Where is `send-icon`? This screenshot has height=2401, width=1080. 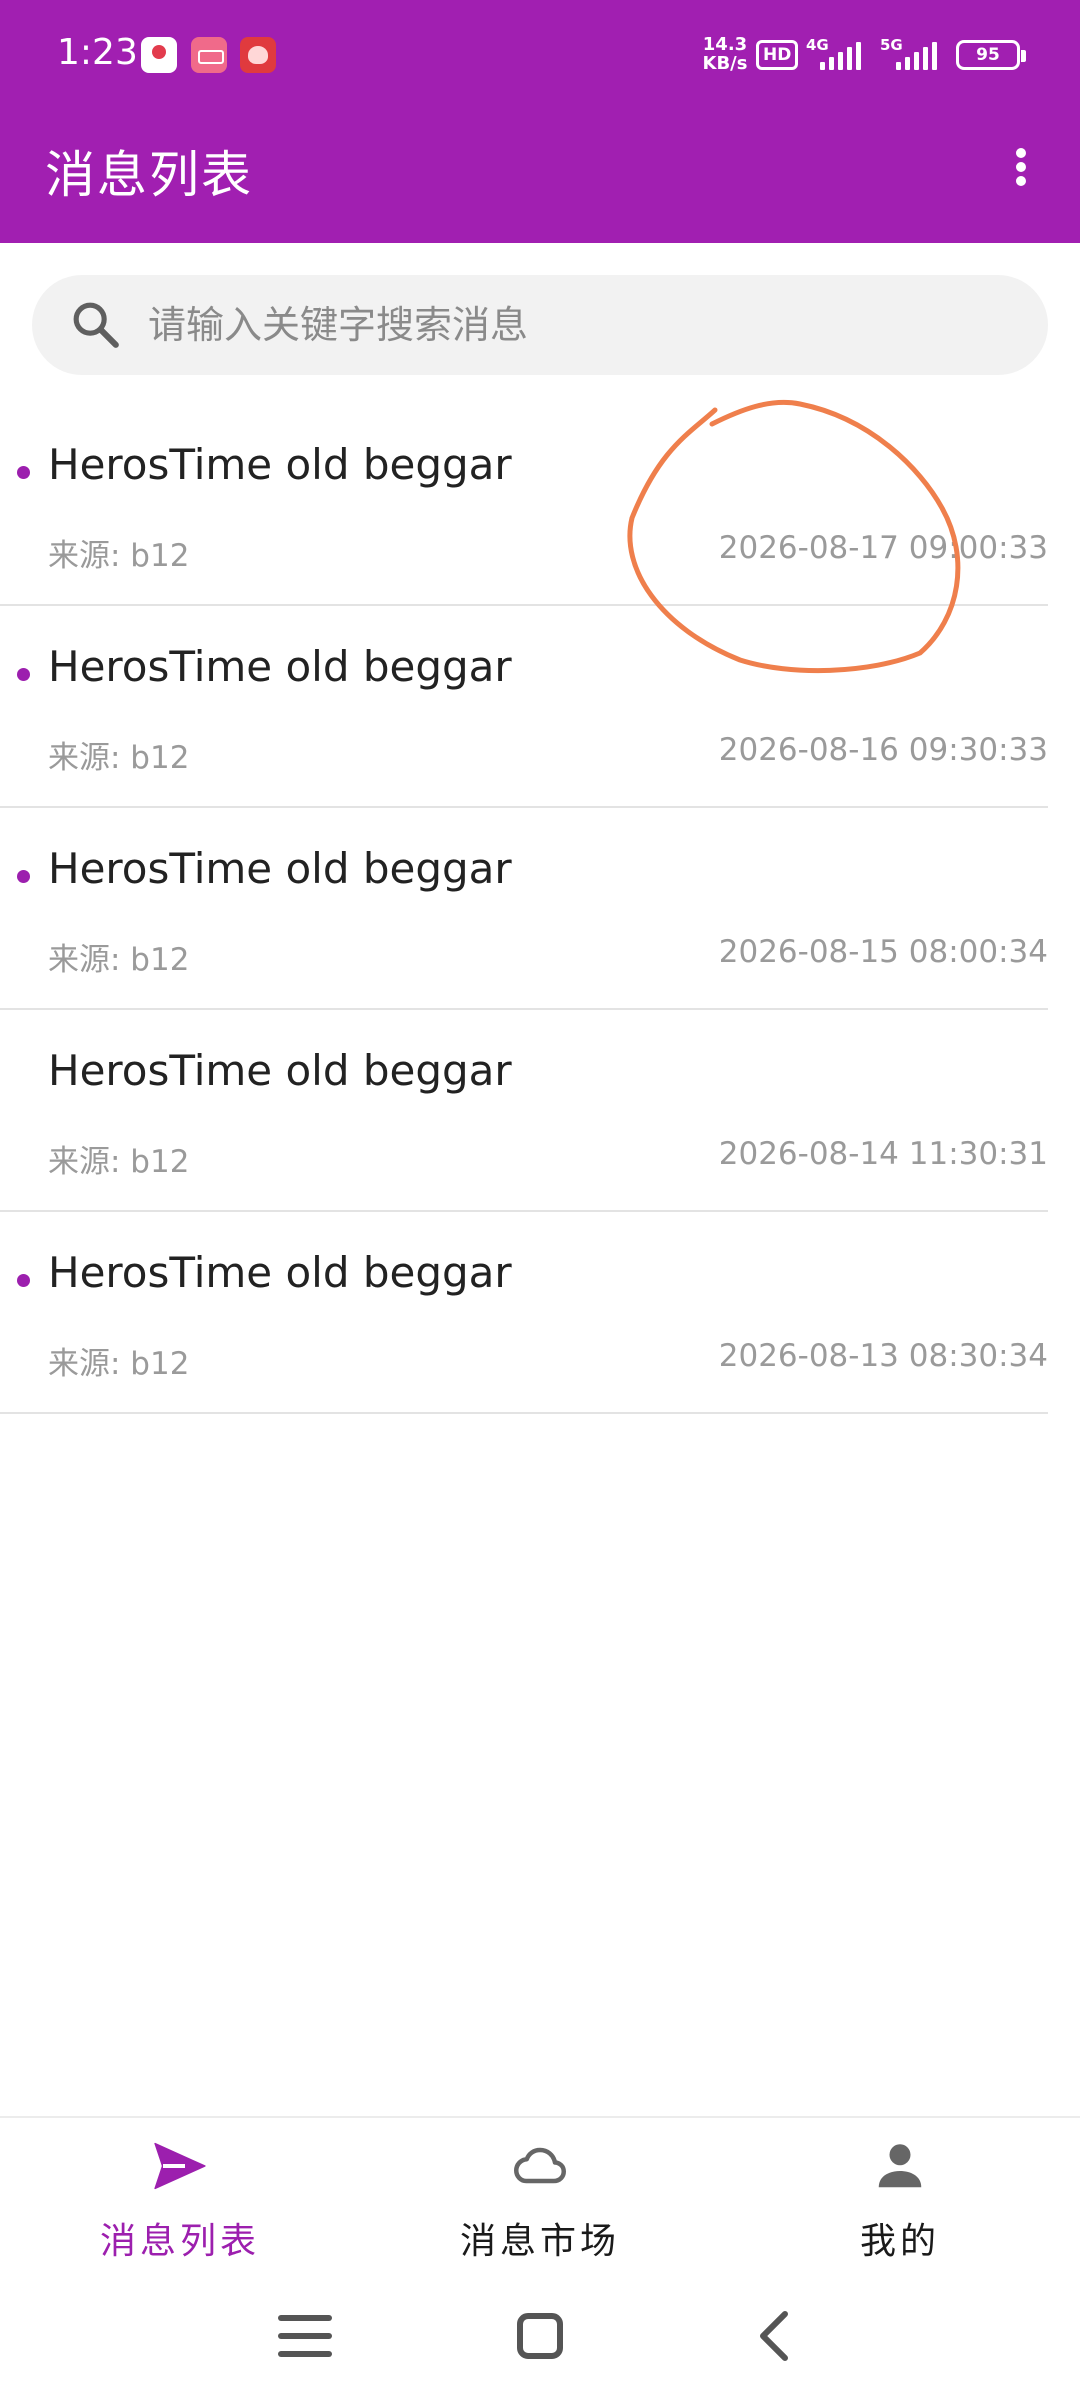
send-icon is located at coordinates (180, 2166).